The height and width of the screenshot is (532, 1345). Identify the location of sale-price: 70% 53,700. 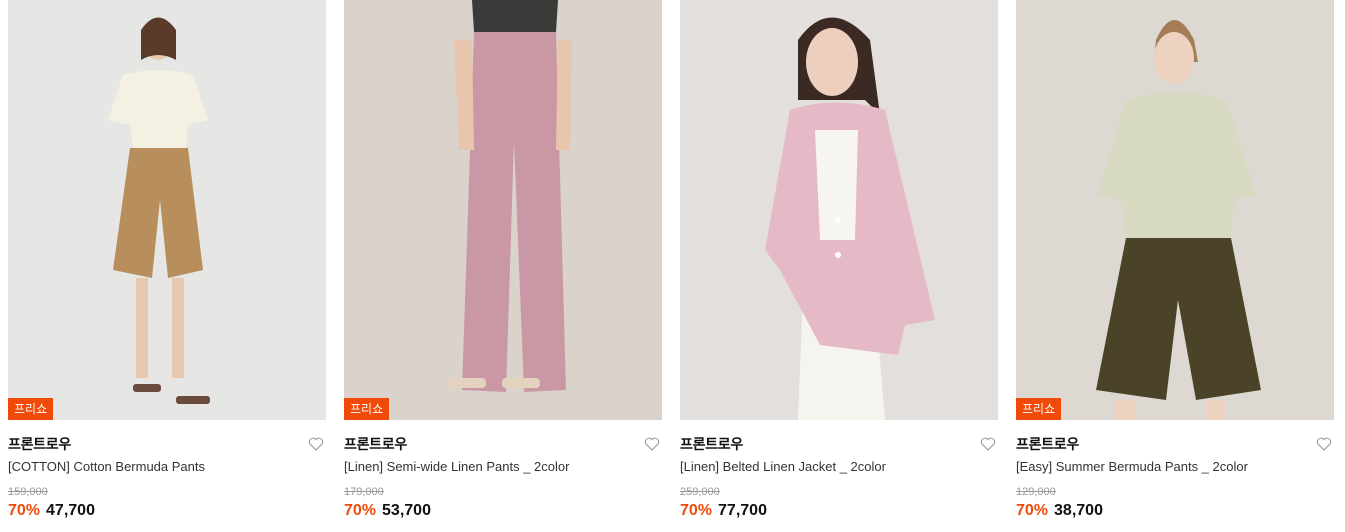
(387, 511).